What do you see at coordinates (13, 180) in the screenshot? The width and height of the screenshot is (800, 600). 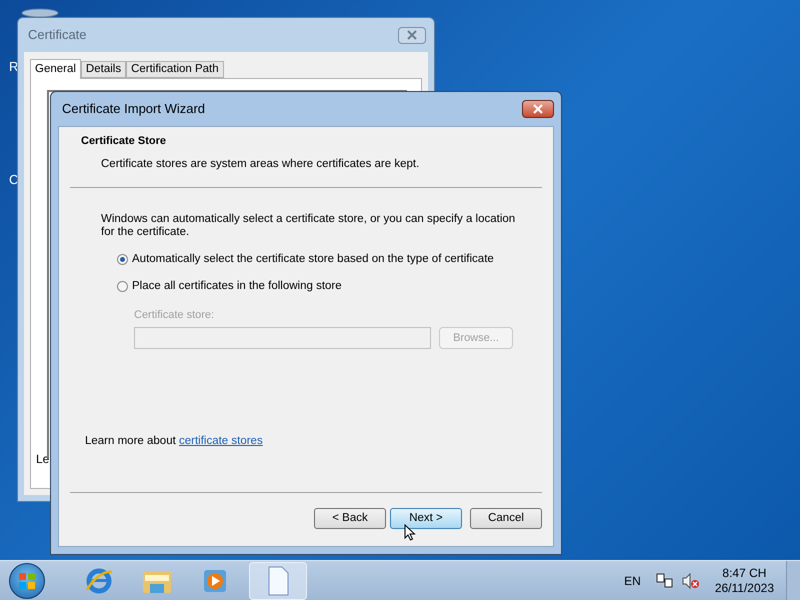 I see `desktop-icon-label: C` at bounding box center [13, 180].